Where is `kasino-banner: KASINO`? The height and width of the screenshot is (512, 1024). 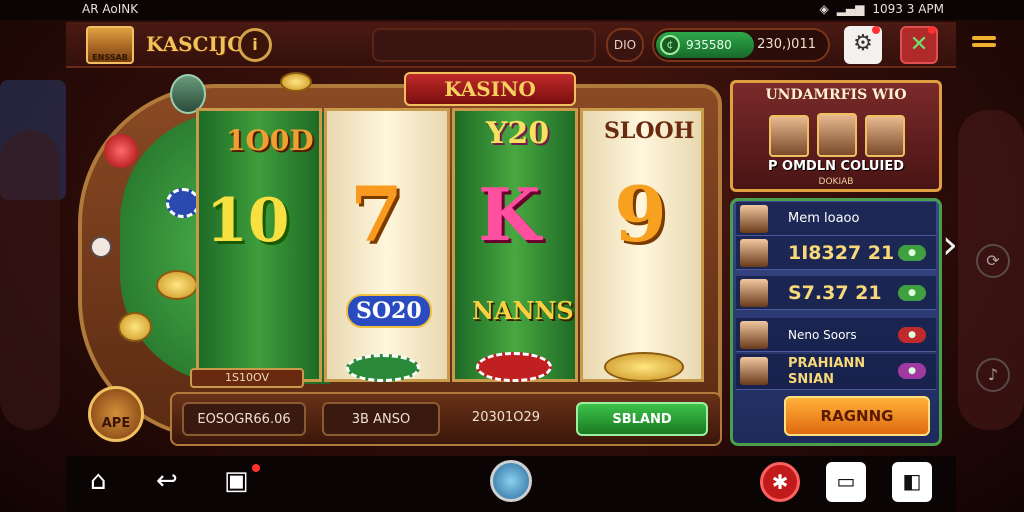 kasino-banner: KASINO is located at coordinates (490, 89).